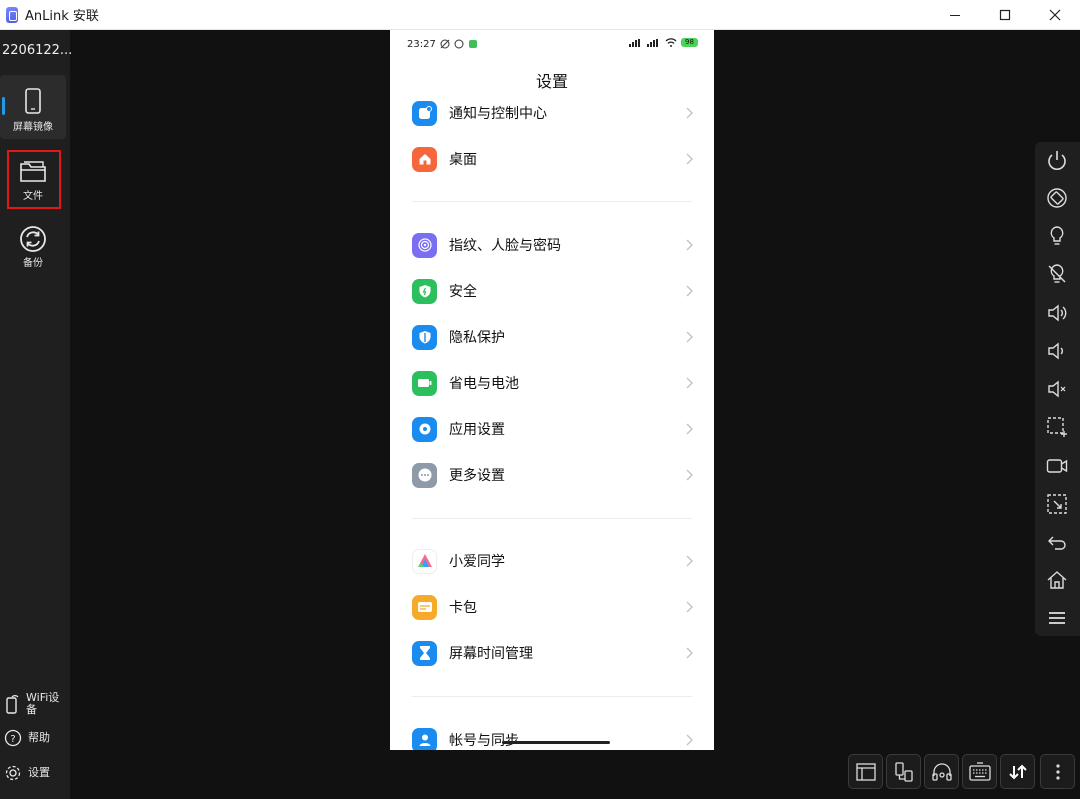  What do you see at coordinates (1057, 618) in the screenshot?
I see `menu-button` at bounding box center [1057, 618].